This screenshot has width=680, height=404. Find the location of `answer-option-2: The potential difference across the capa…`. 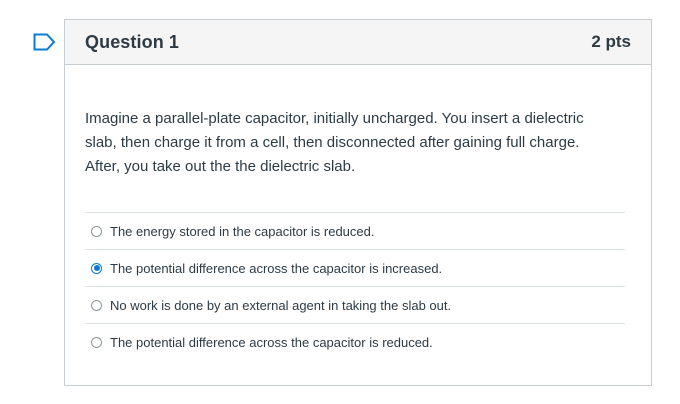

answer-option-2: The potential difference across the capa… is located at coordinates (355, 268).